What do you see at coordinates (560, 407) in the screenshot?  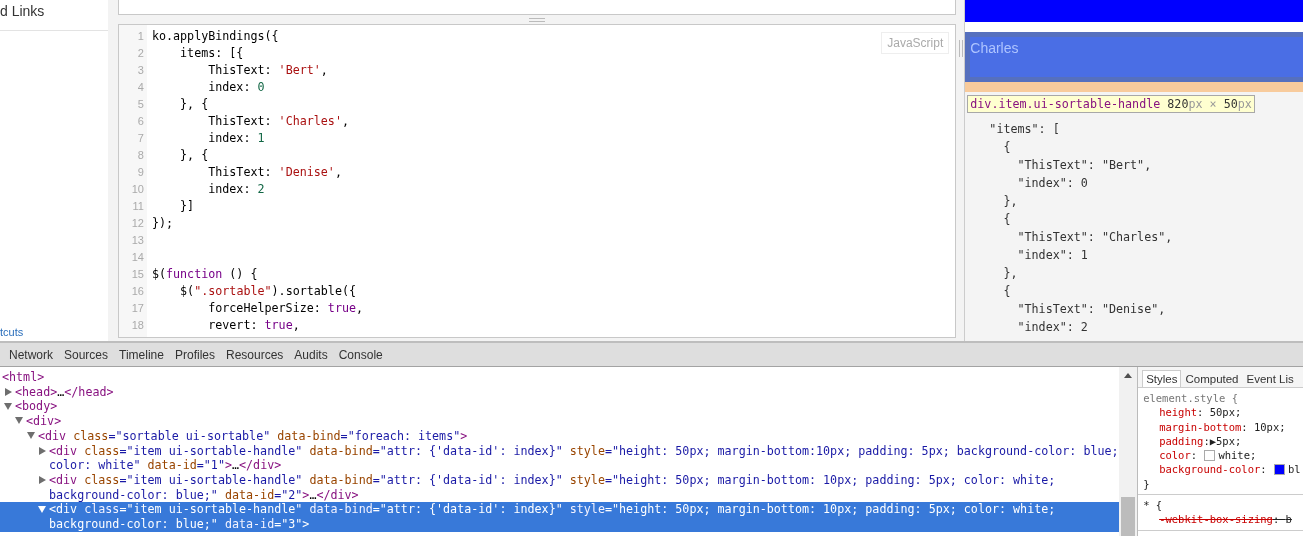 I see `tree-row: <body>` at bounding box center [560, 407].